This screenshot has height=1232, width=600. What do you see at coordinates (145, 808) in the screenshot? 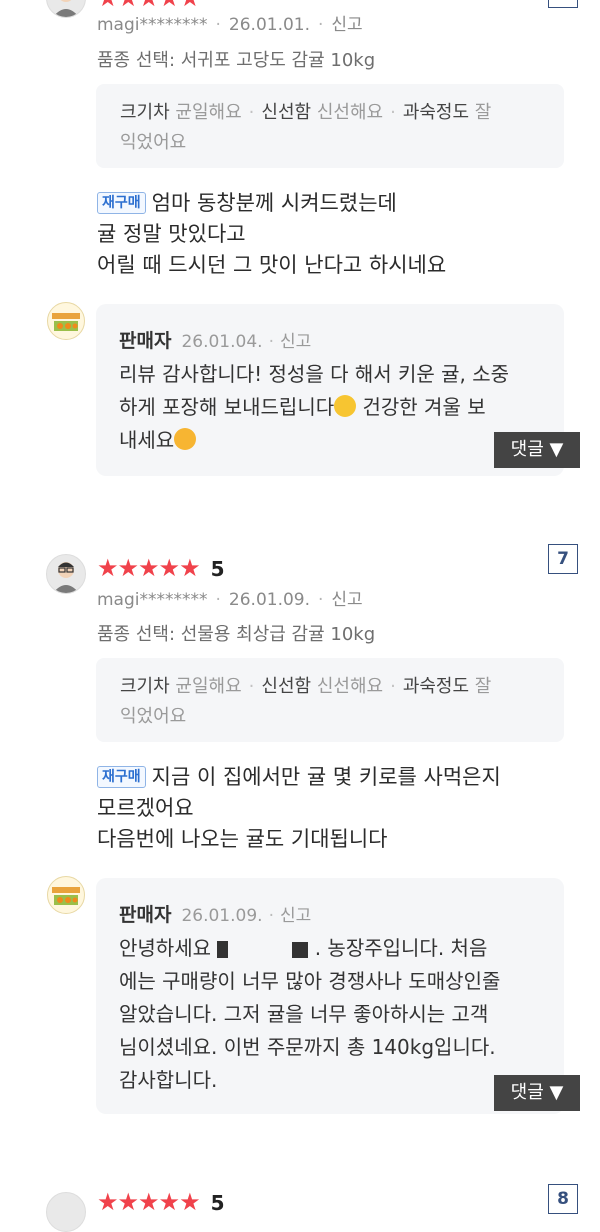
I see `review-line: 모르겠어요` at bounding box center [145, 808].